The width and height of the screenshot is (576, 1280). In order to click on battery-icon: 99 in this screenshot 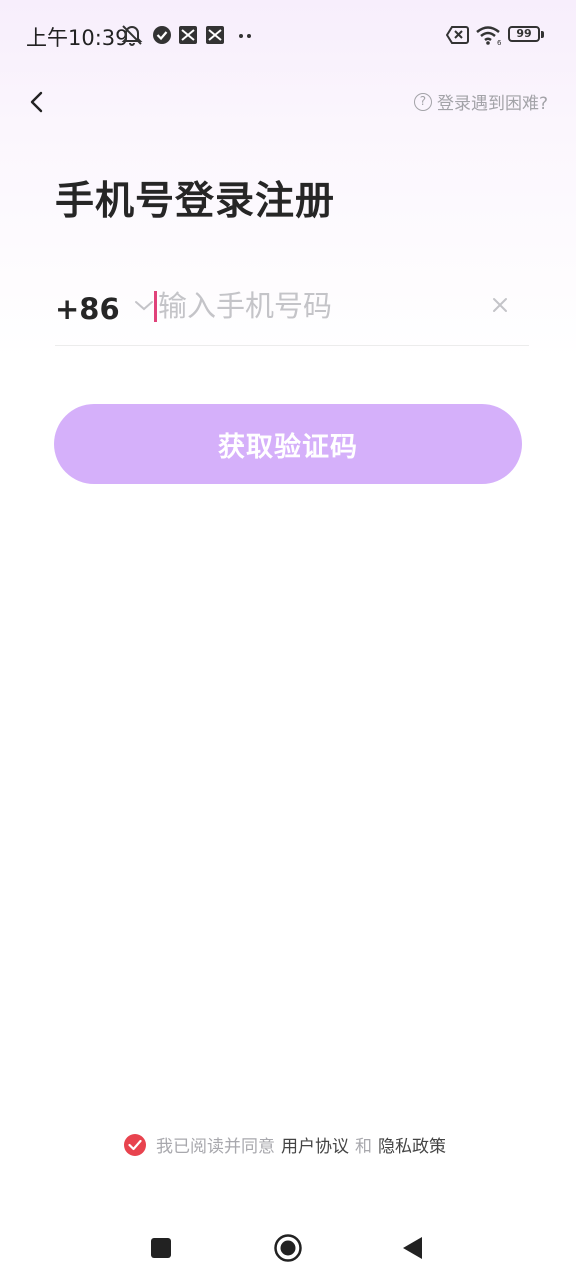, I will do `click(524, 34)`.